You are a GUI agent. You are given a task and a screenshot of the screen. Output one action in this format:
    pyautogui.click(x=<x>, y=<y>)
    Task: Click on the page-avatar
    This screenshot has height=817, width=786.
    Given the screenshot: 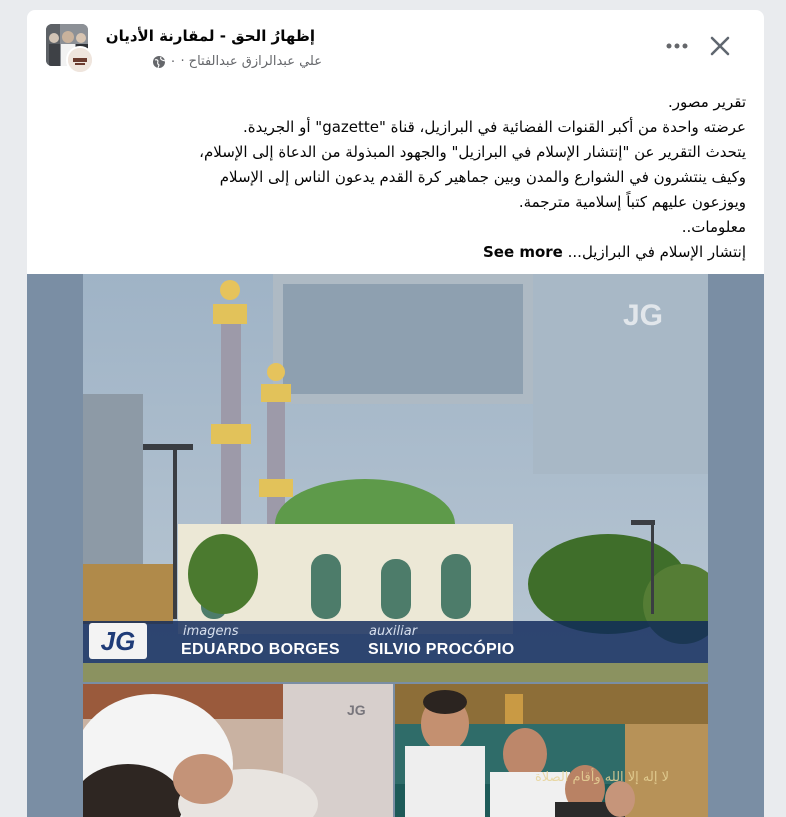 What is the action you would take?
    pyautogui.click(x=71, y=49)
    